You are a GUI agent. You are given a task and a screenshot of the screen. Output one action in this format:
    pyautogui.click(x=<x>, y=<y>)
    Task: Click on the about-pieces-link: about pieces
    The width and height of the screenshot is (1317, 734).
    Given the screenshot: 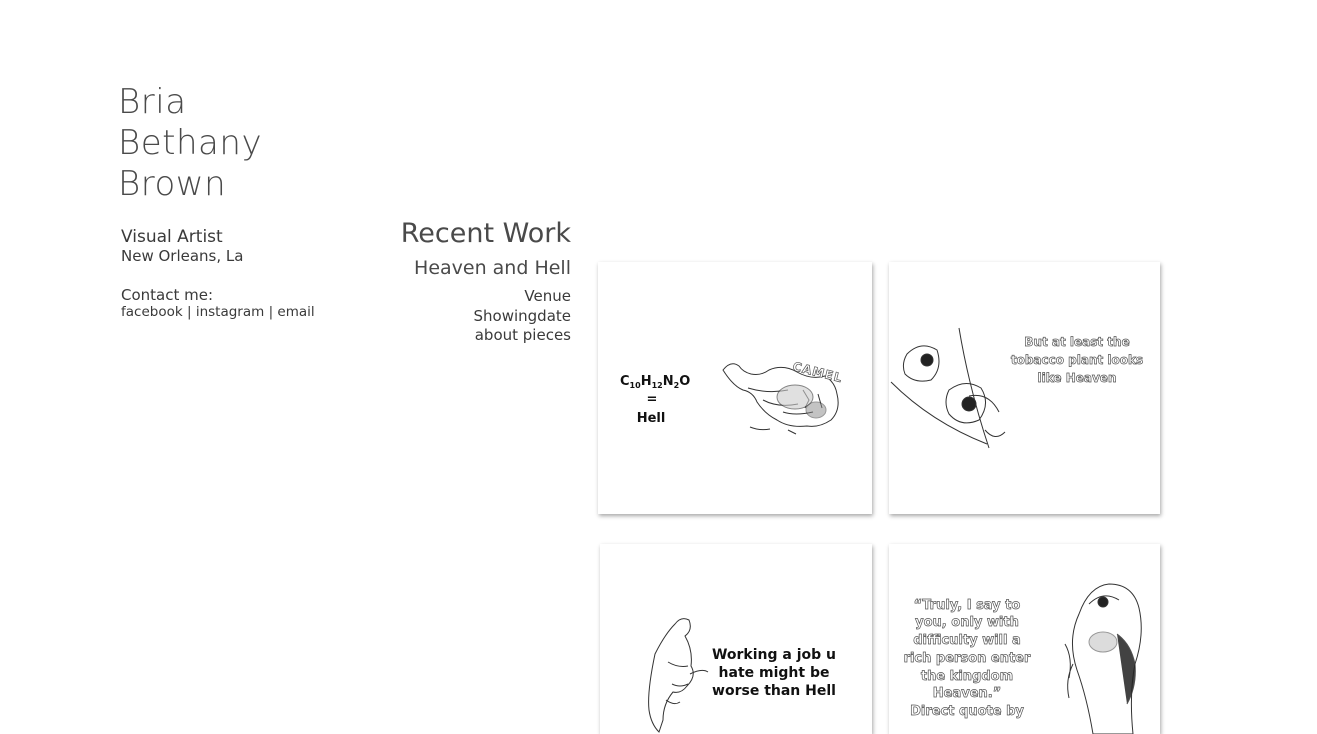 What is the action you would take?
    pyautogui.click(x=441, y=336)
    